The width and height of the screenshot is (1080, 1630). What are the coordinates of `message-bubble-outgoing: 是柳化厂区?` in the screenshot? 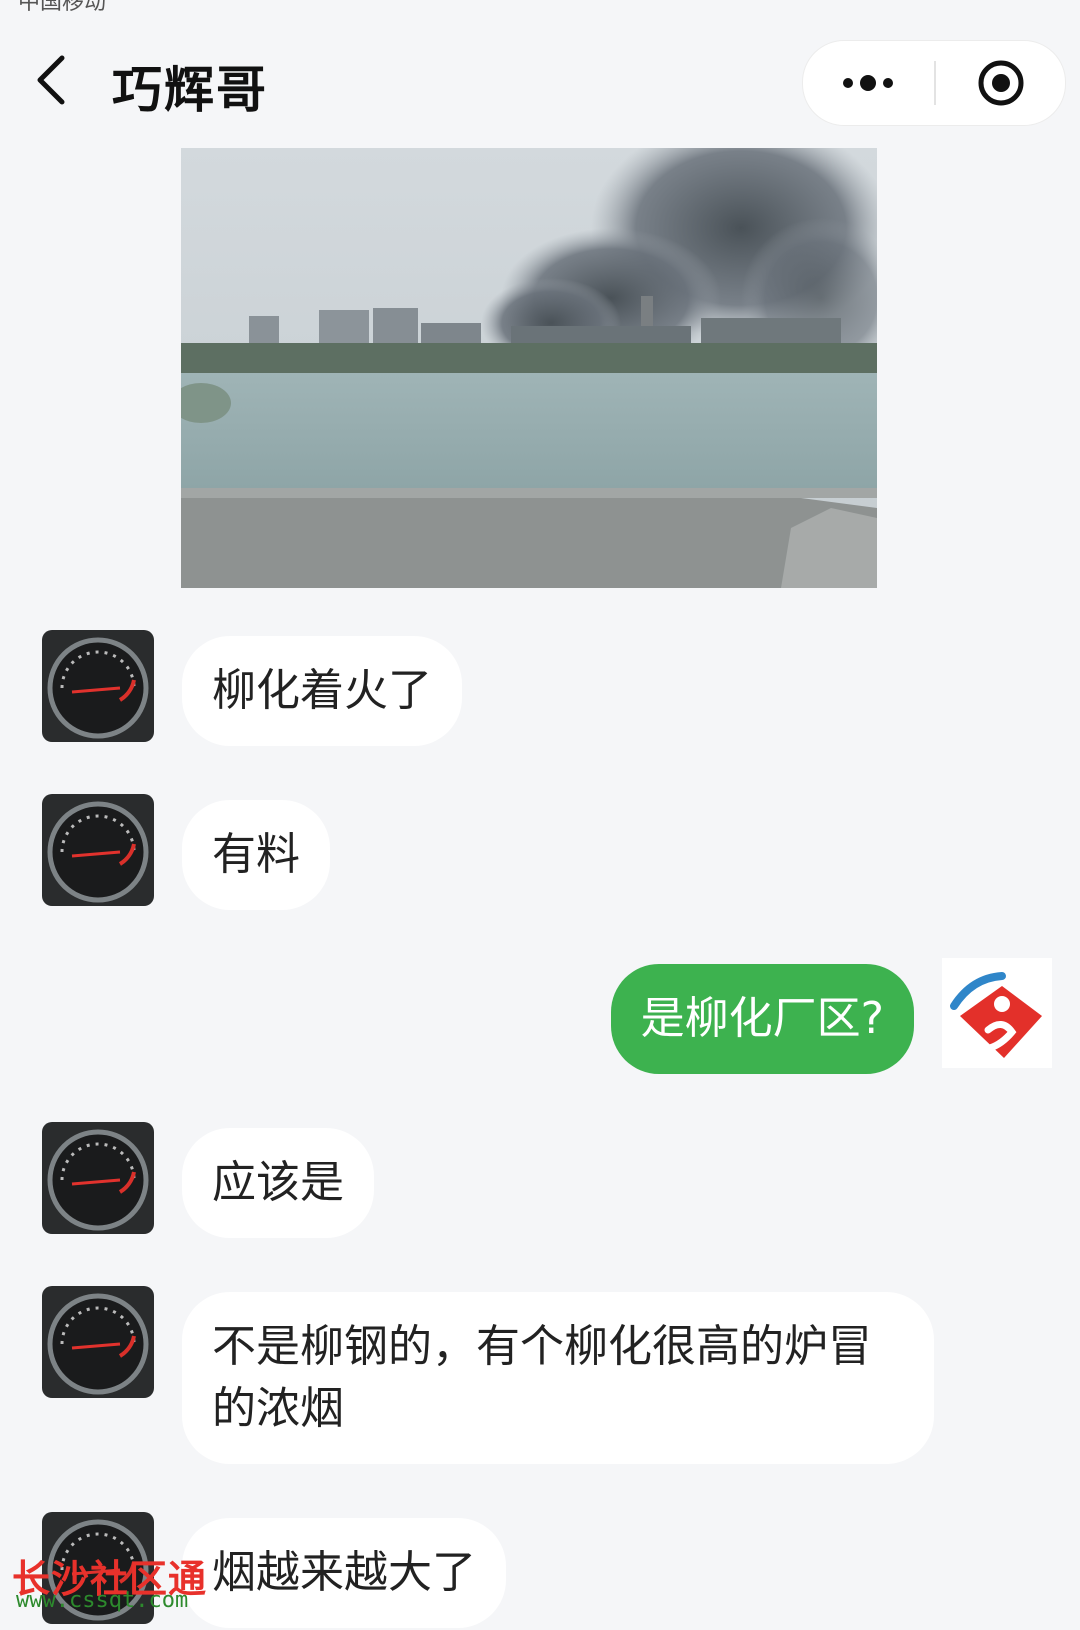 It's located at (762, 1019).